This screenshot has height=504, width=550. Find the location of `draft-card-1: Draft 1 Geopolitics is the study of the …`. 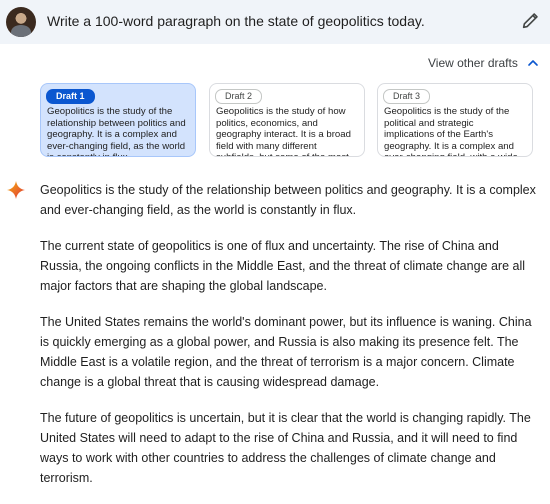

draft-card-1: Draft 1 Geopolitics is the study of the … is located at coordinates (118, 120).